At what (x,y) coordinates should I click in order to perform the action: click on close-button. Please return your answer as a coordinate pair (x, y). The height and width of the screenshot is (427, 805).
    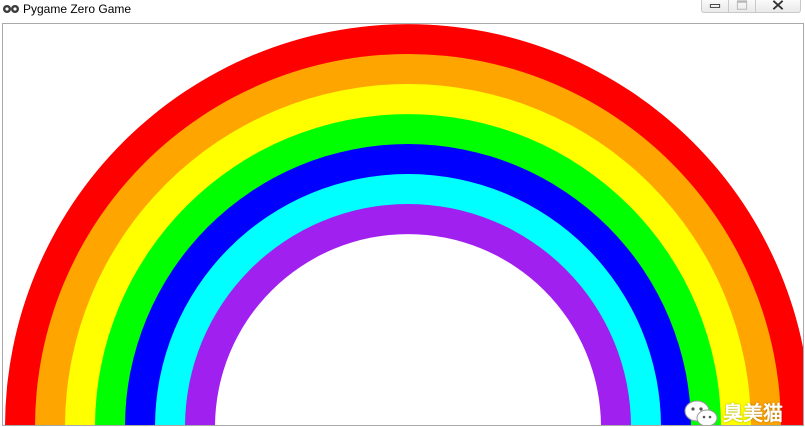
    Looking at the image, I should click on (778, 6).